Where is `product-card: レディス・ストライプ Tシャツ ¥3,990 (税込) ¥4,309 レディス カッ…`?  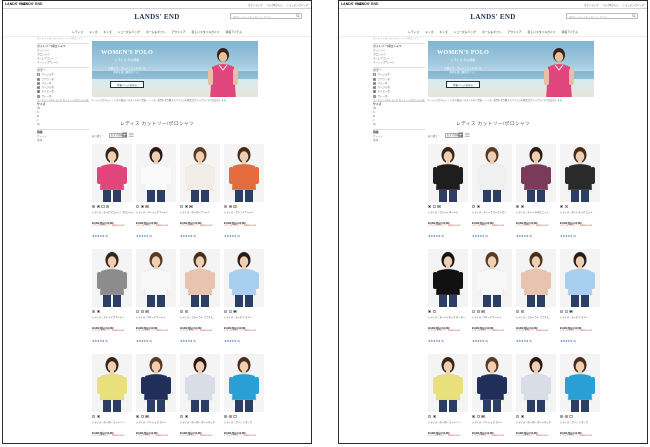 product-card: レディス・ストライプ Tシャツ ¥3,990 (税込) ¥4,309 レディス カッ… is located at coordinates (112, 299).